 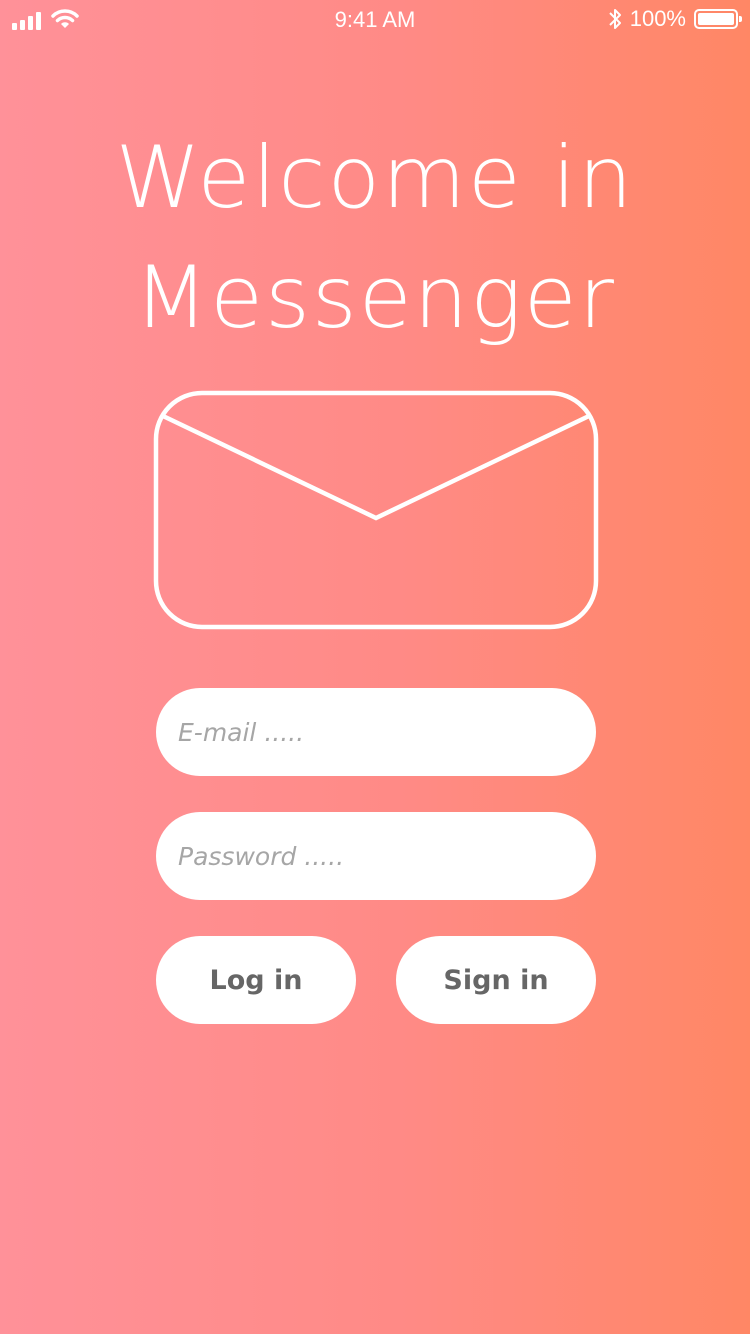 What do you see at coordinates (386, 732) in the screenshot?
I see `email-input` at bounding box center [386, 732].